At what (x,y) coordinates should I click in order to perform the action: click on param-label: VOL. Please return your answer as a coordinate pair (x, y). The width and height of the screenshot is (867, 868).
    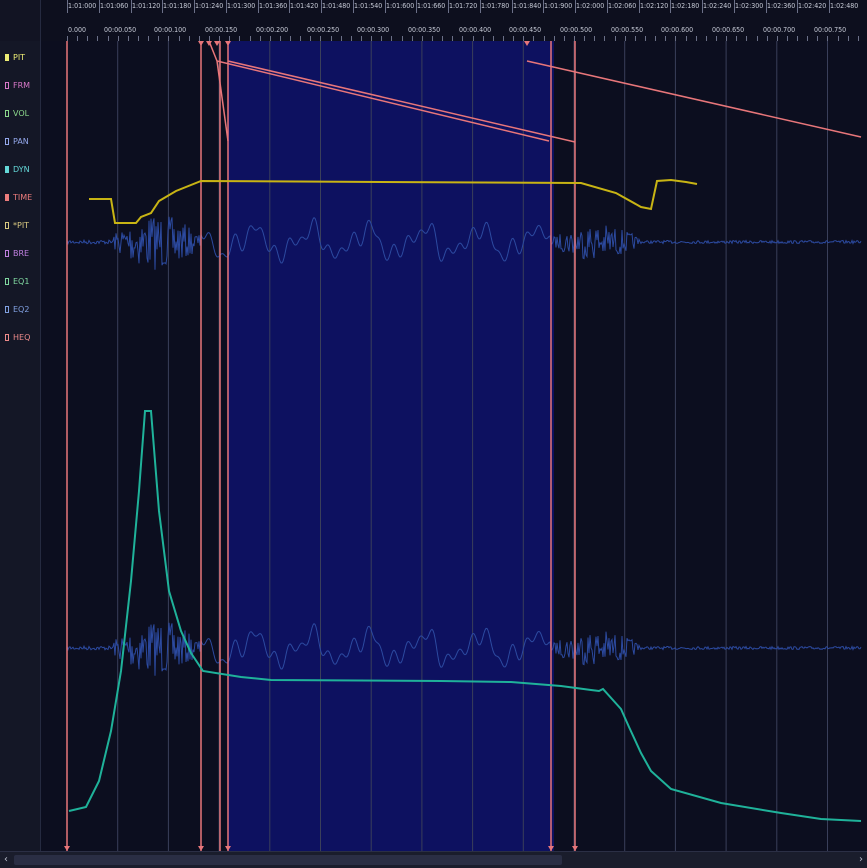
    Looking at the image, I should click on (21, 113).